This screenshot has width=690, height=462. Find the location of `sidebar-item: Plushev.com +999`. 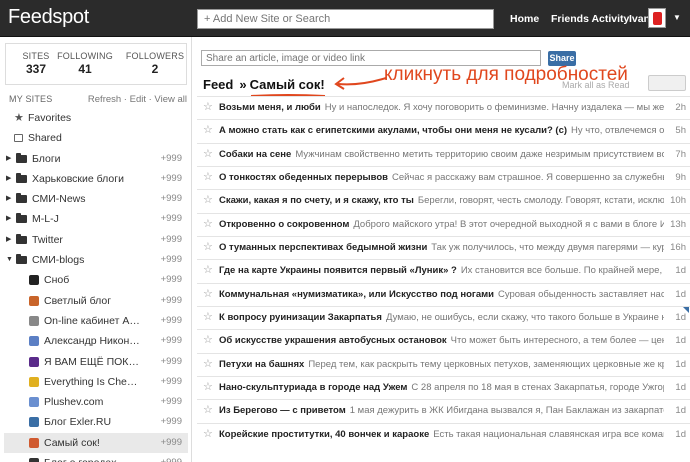

sidebar-item: Plushev.com +999 is located at coordinates (96, 402).